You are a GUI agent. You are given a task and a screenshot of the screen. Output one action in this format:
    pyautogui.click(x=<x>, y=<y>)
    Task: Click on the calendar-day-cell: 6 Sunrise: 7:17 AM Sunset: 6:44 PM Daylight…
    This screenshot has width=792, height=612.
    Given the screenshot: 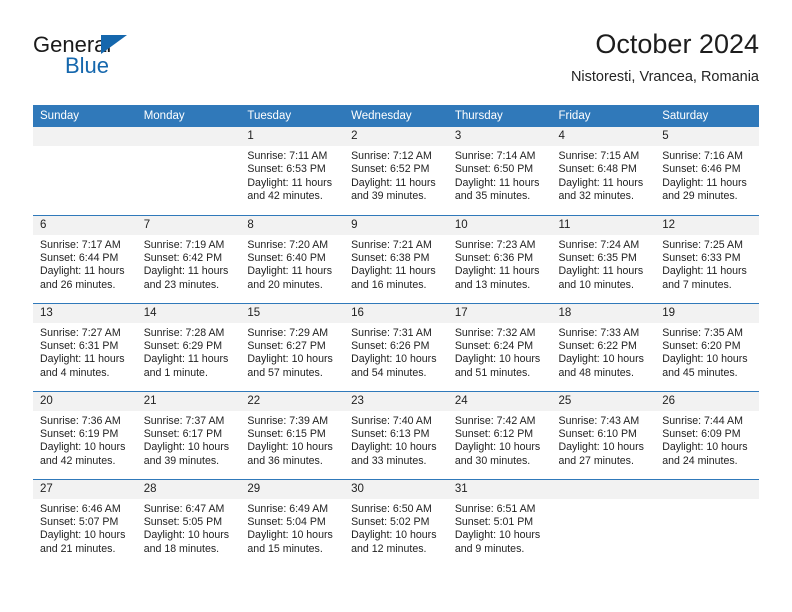 What is the action you would take?
    pyautogui.click(x=85, y=258)
    